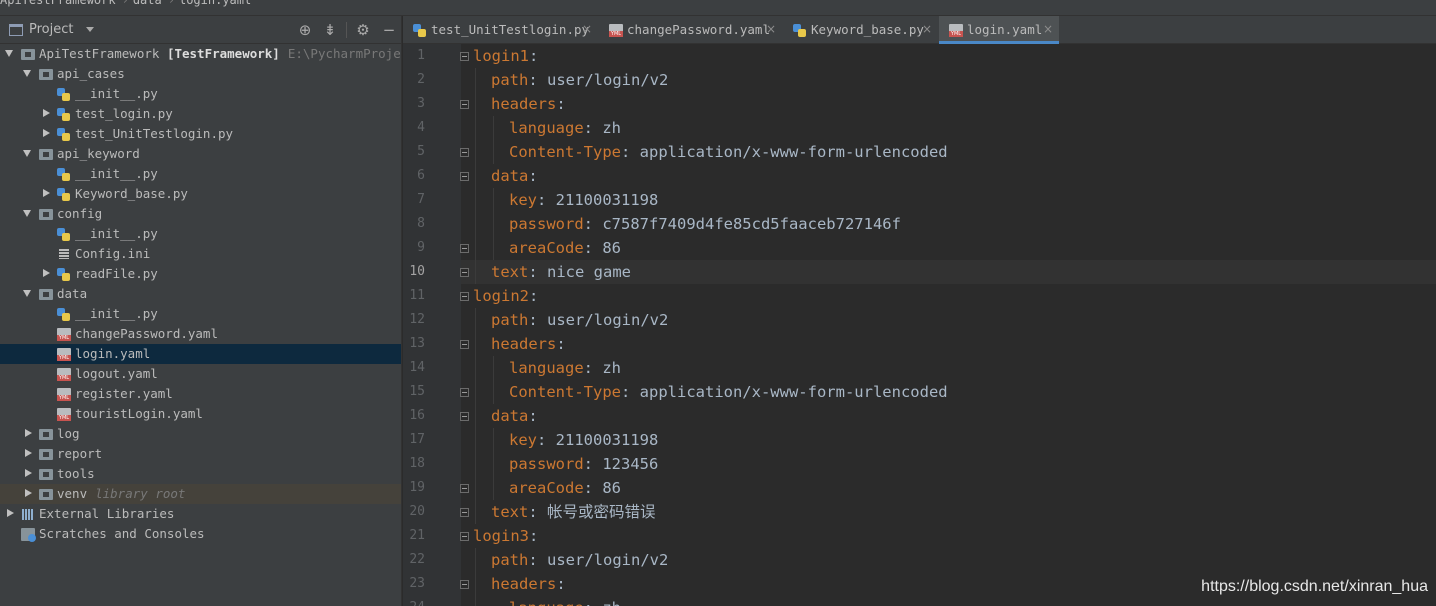  What do you see at coordinates (16, 30) in the screenshot?
I see `project-view-icon` at bounding box center [16, 30].